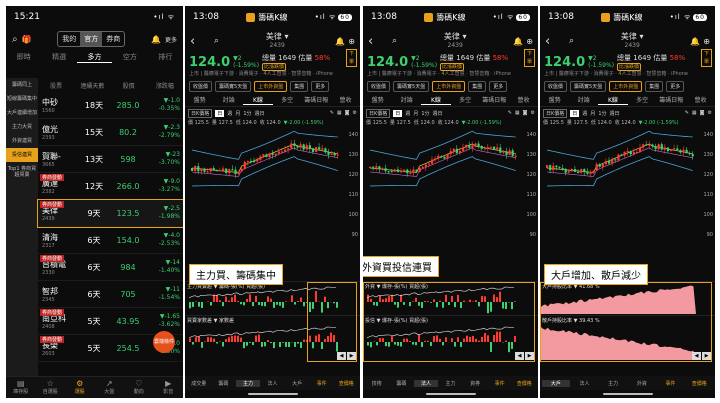 Image resolution: width=720 pixels, height=403 pixels. Describe the element at coordinates (51, 387) in the screenshot. I see `nav-watchlist: ☆ 自選股` at that location.